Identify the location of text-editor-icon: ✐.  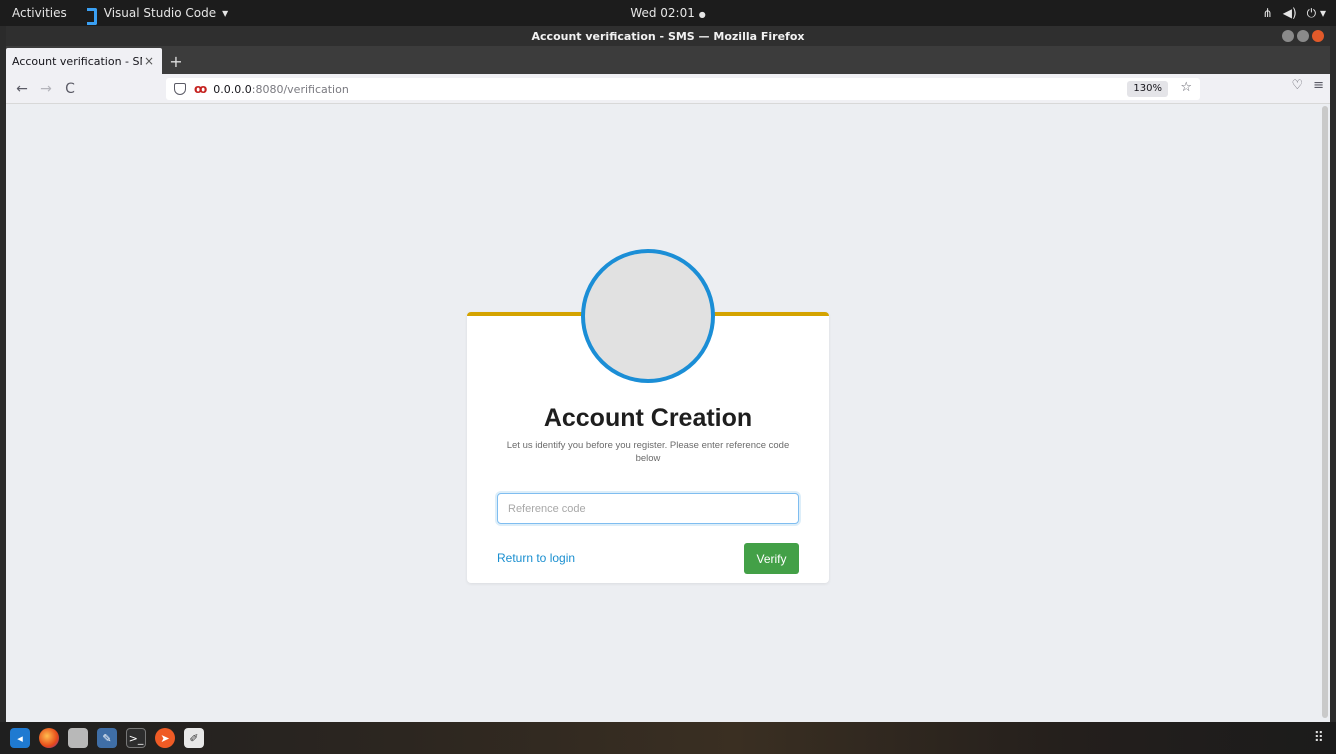
(194, 738).